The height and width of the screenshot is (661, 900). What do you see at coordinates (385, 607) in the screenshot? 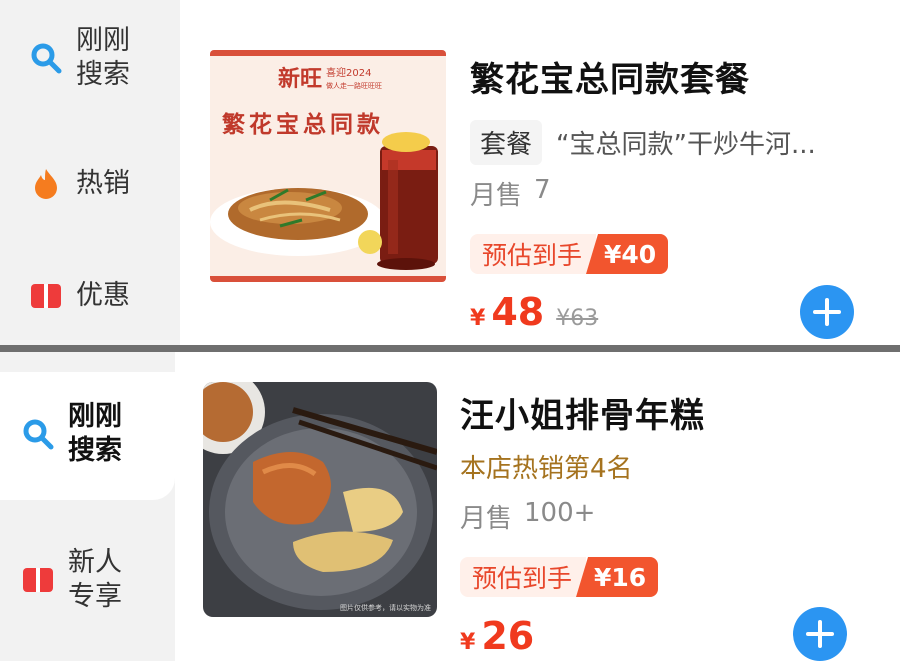
I see `image-disclaimer: 图片仅供参考，请以实物为准` at bounding box center [385, 607].